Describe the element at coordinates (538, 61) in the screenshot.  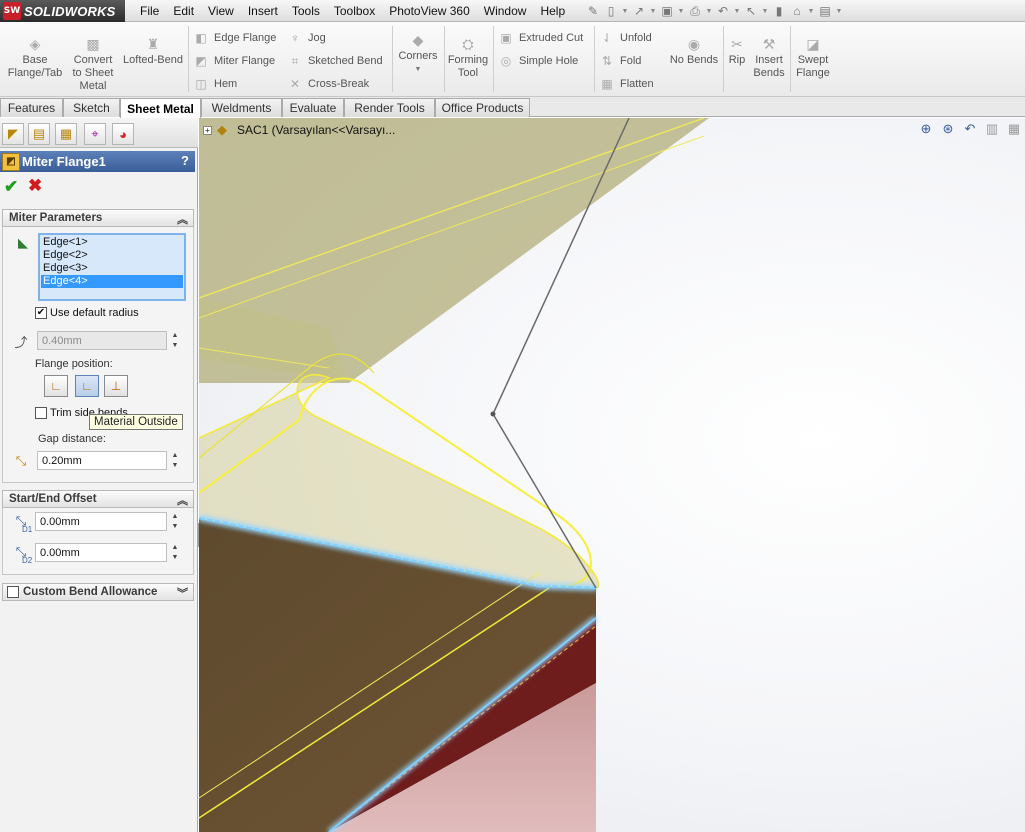
I see `simple-hole-button: ◎ Simple Hole` at that location.